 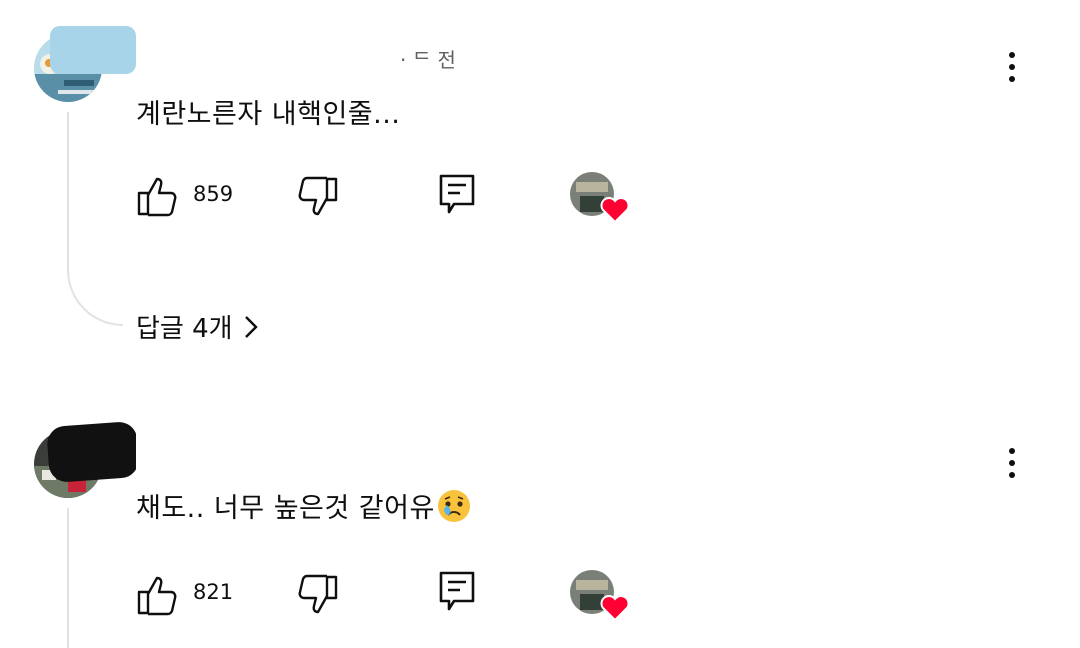 I want to click on view-replies-button: 답글 4개, so click(x=197, y=326).